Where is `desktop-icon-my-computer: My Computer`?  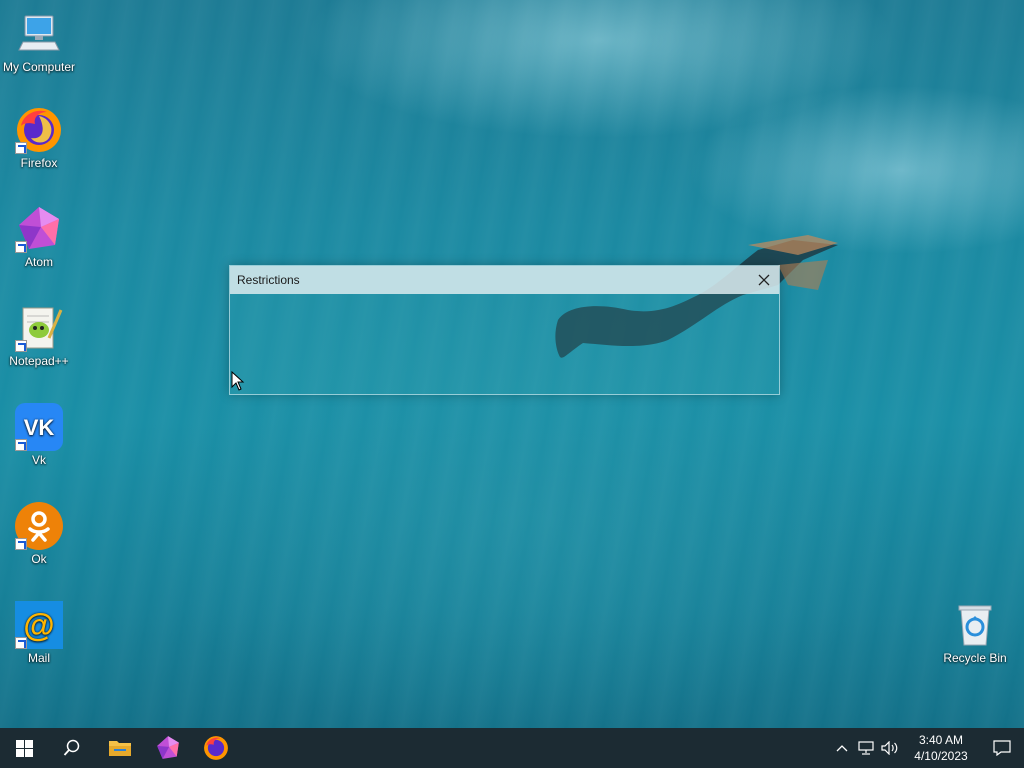 desktop-icon-my-computer: My Computer is located at coordinates (39, 42).